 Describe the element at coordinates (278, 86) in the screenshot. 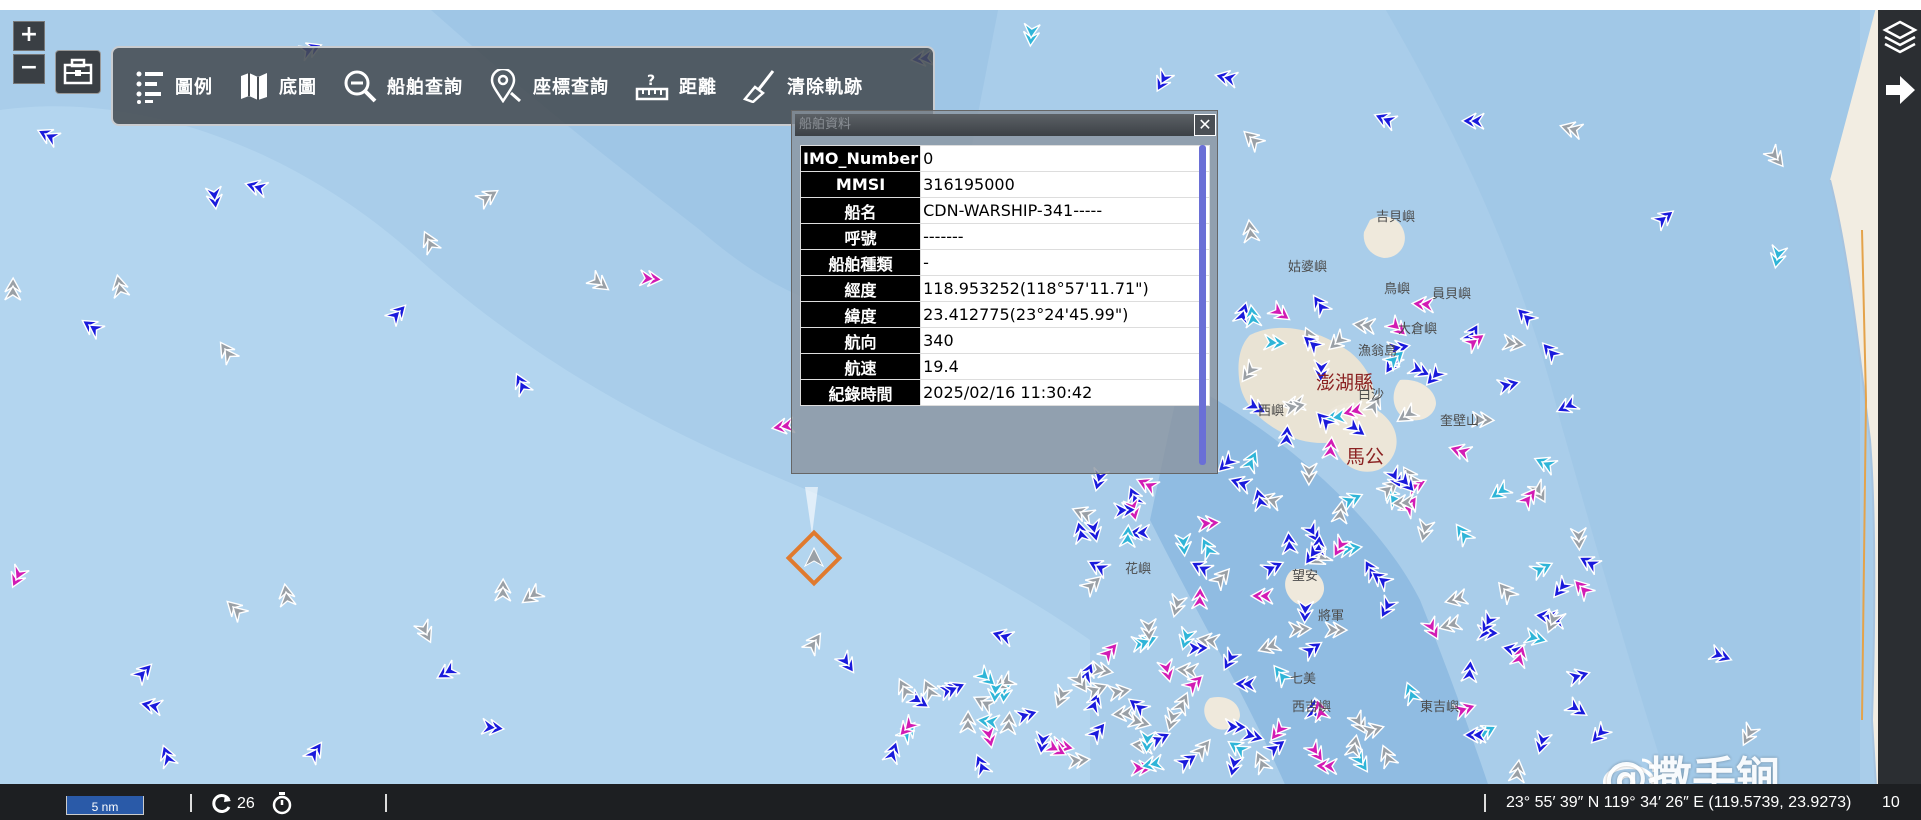

I see `basemap-button: 底圖` at that location.